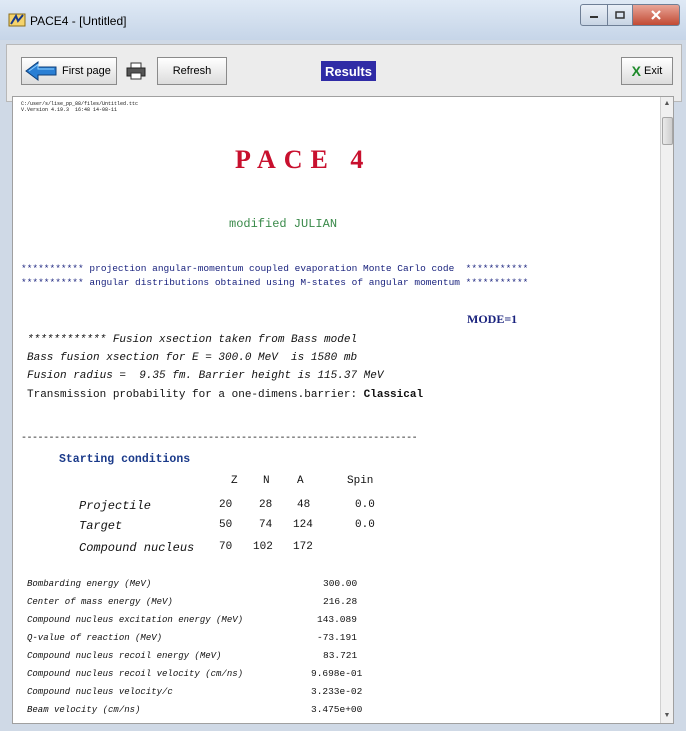  I want to click on app-icon, so click(17, 20).